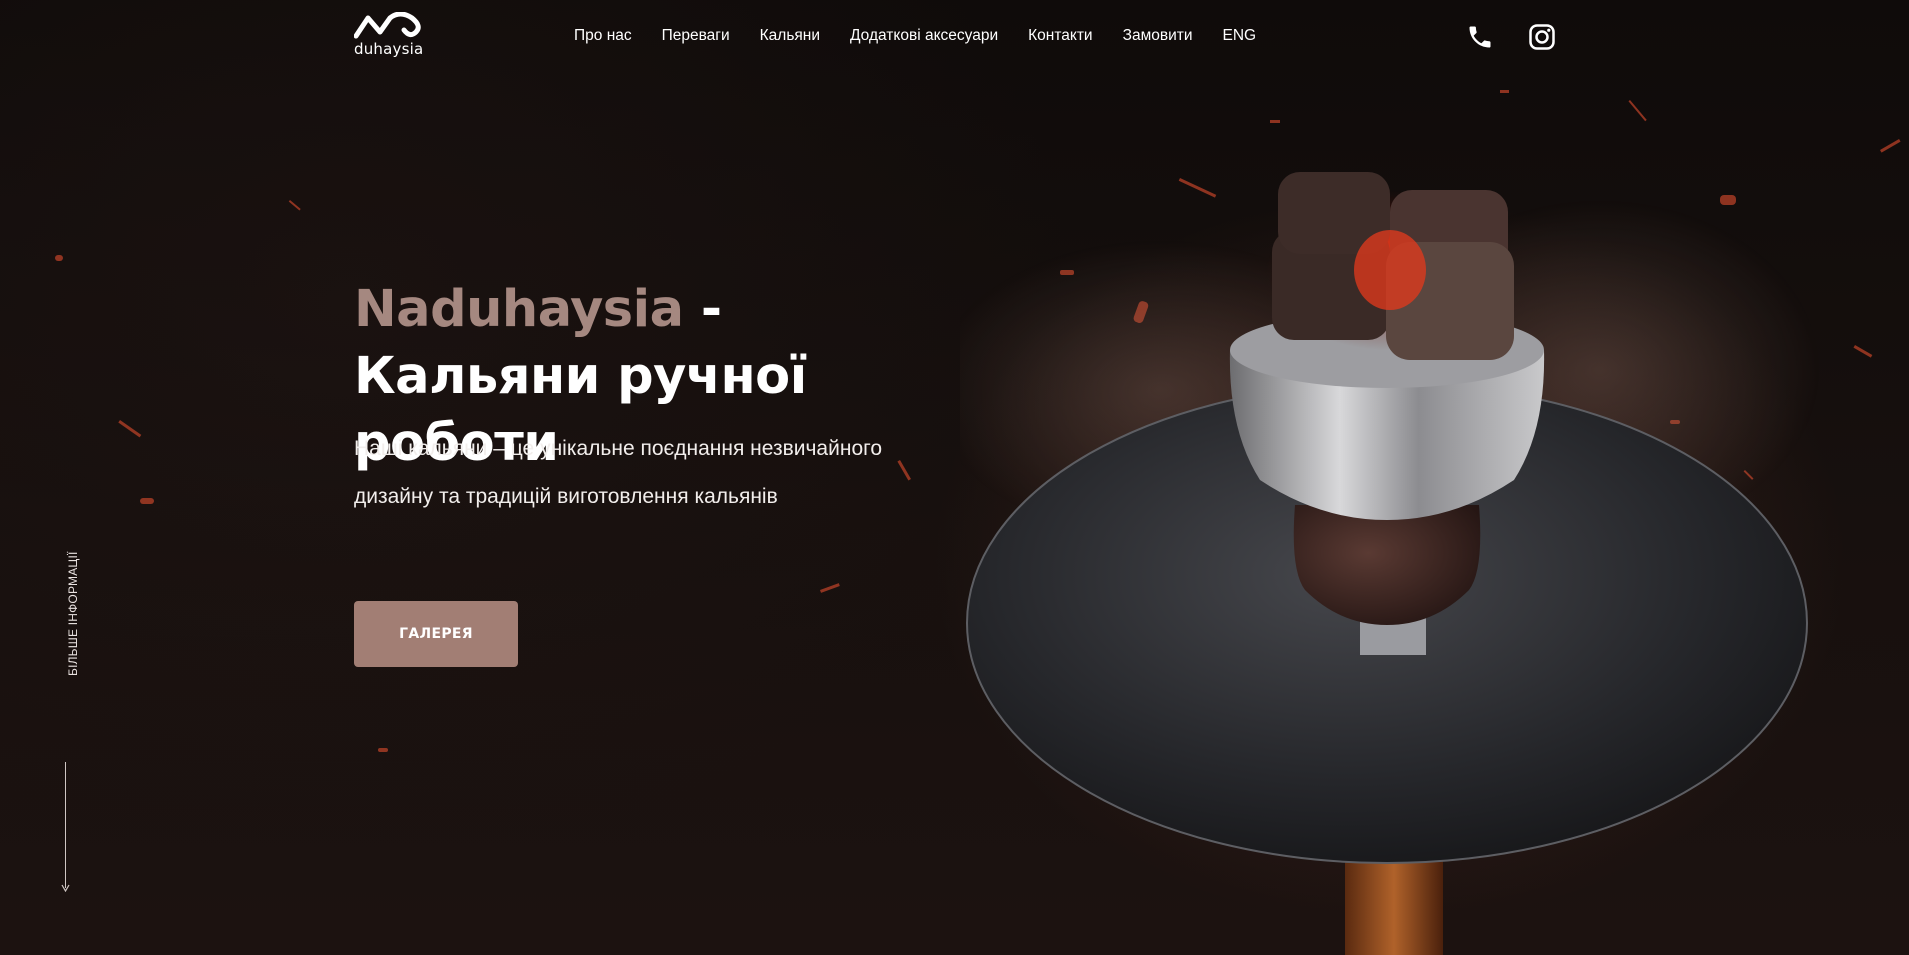 Image resolution: width=1909 pixels, height=955 pixels. Describe the element at coordinates (519, 309) in the screenshot. I see `brand-name: Naduhaysia` at that location.